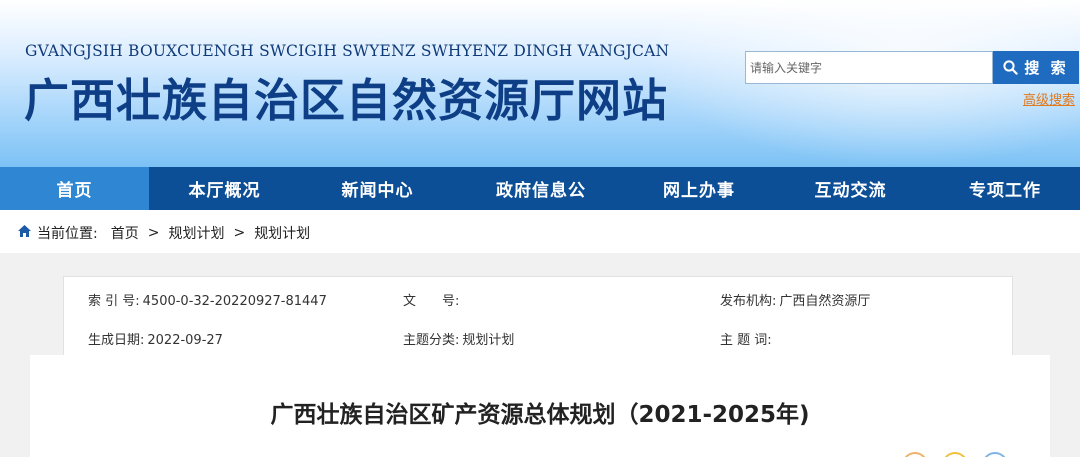  What do you see at coordinates (125, 233) in the screenshot?
I see `breadcrumb-item-home: 首页` at bounding box center [125, 233].